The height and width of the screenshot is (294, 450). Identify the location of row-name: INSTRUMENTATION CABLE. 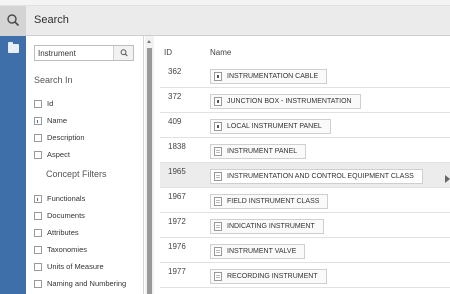
(273, 76).